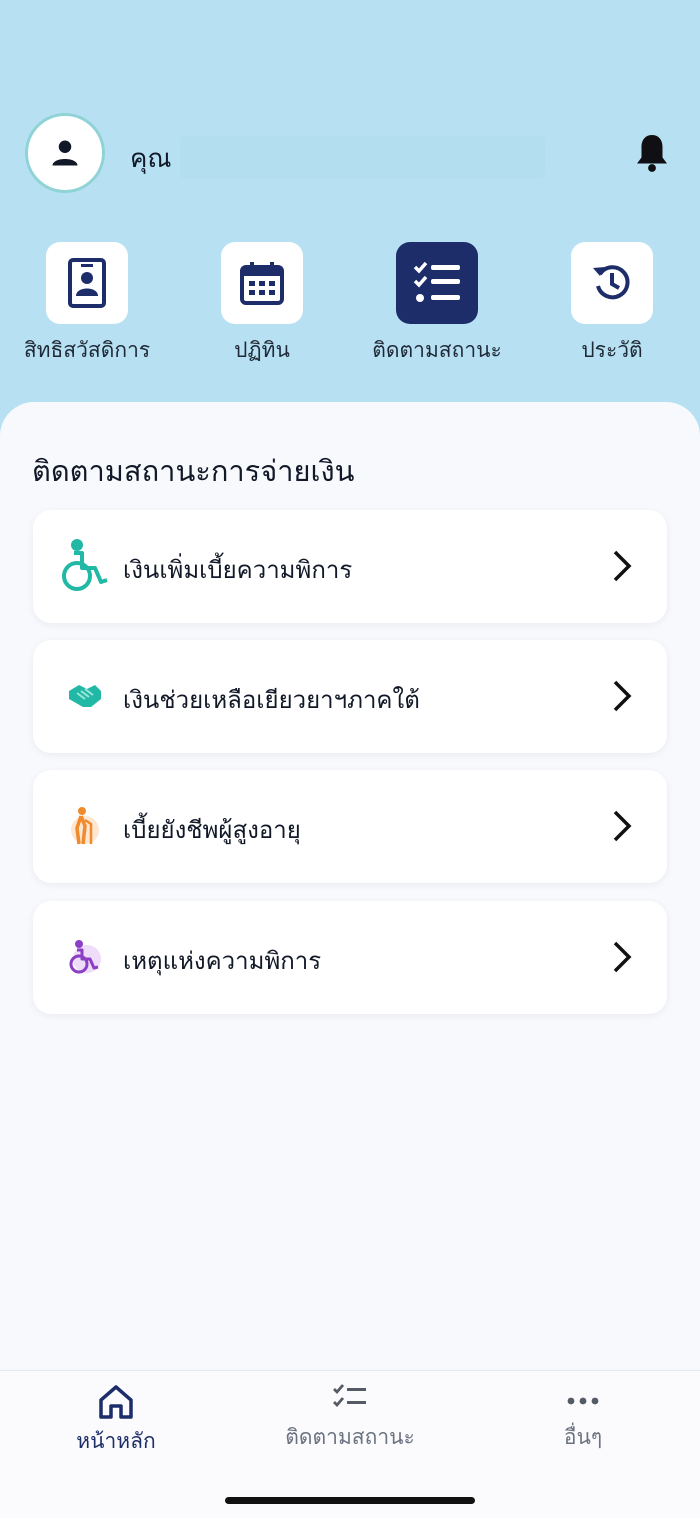  What do you see at coordinates (437, 350) in the screenshot?
I see `quick-action-label: ติดตามสถานะ` at bounding box center [437, 350].